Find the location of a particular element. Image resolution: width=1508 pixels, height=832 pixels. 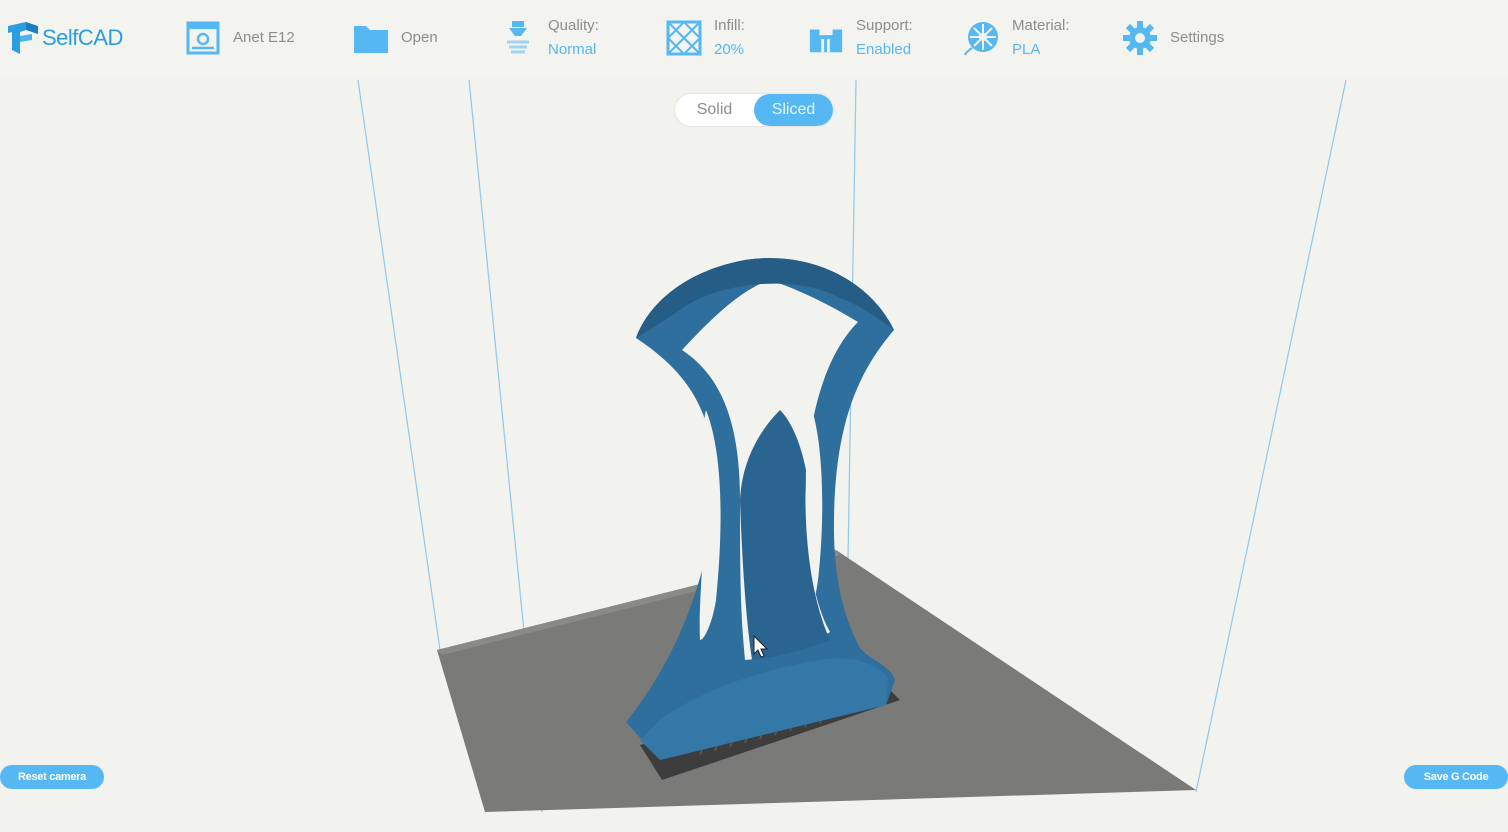

save-gcode-button: Save G Code is located at coordinates (1456, 777).